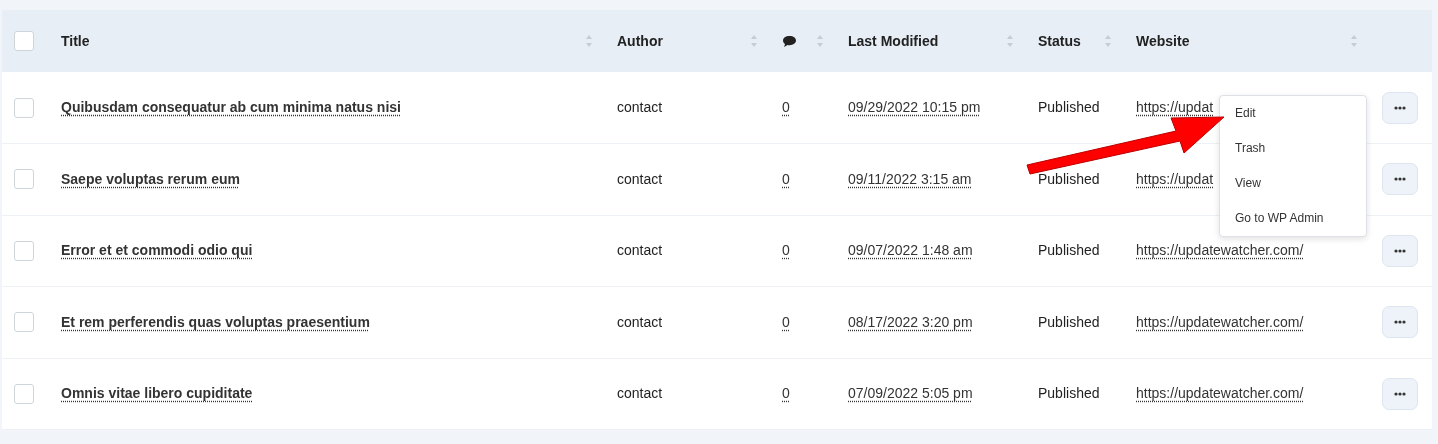 The height and width of the screenshot is (444, 1438). I want to click on post-title-link: Error et et commodi odio qui, so click(157, 250).